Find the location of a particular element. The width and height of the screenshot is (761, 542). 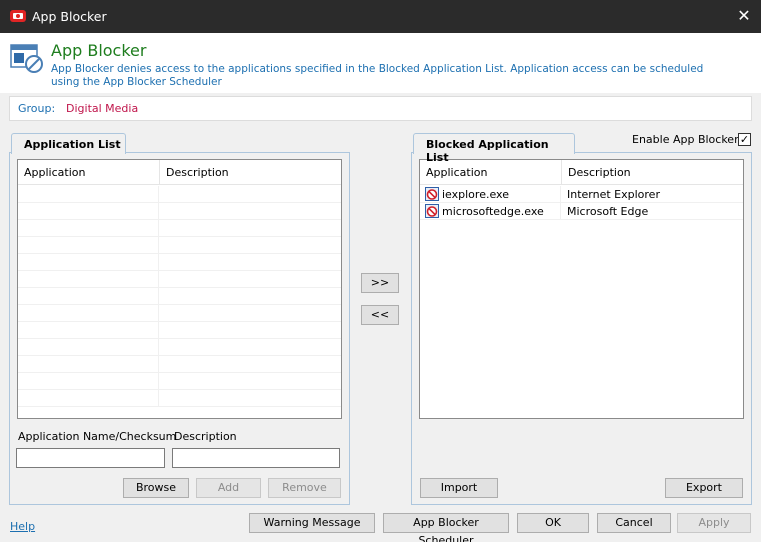

app-desc-label: Description is located at coordinates (205, 436).